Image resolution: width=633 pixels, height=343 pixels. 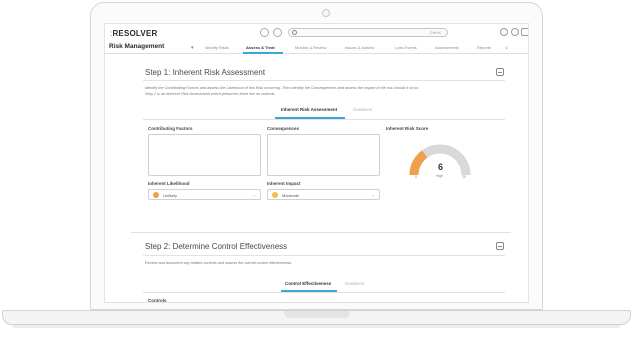 I want to click on inherent-risk-score-label: Inherent Risk Score, so click(x=407, y=128).